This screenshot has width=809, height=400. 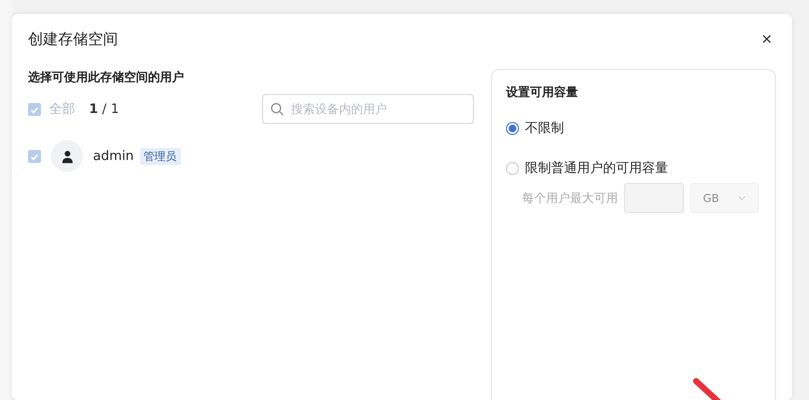 I want to click on search-icon, so click(x=277, y=109).